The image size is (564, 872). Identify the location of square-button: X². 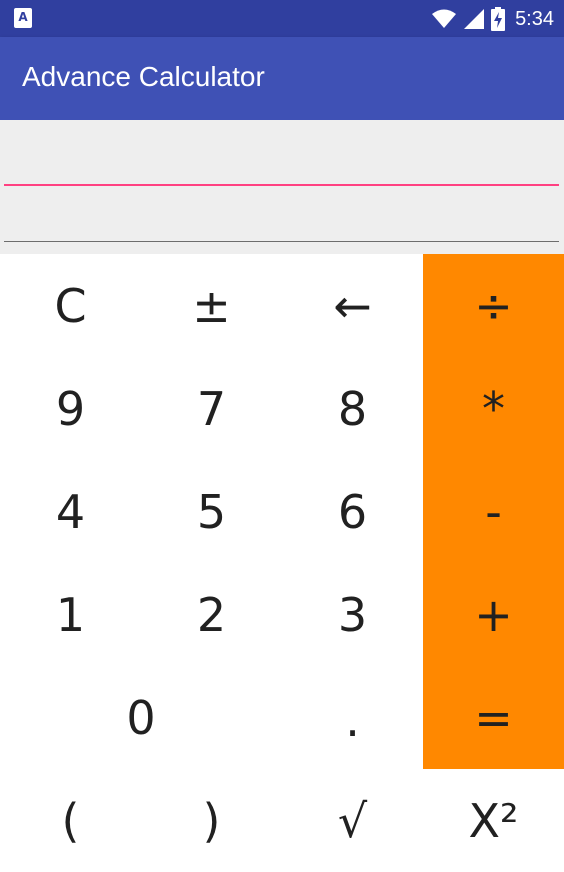
(493, 820).